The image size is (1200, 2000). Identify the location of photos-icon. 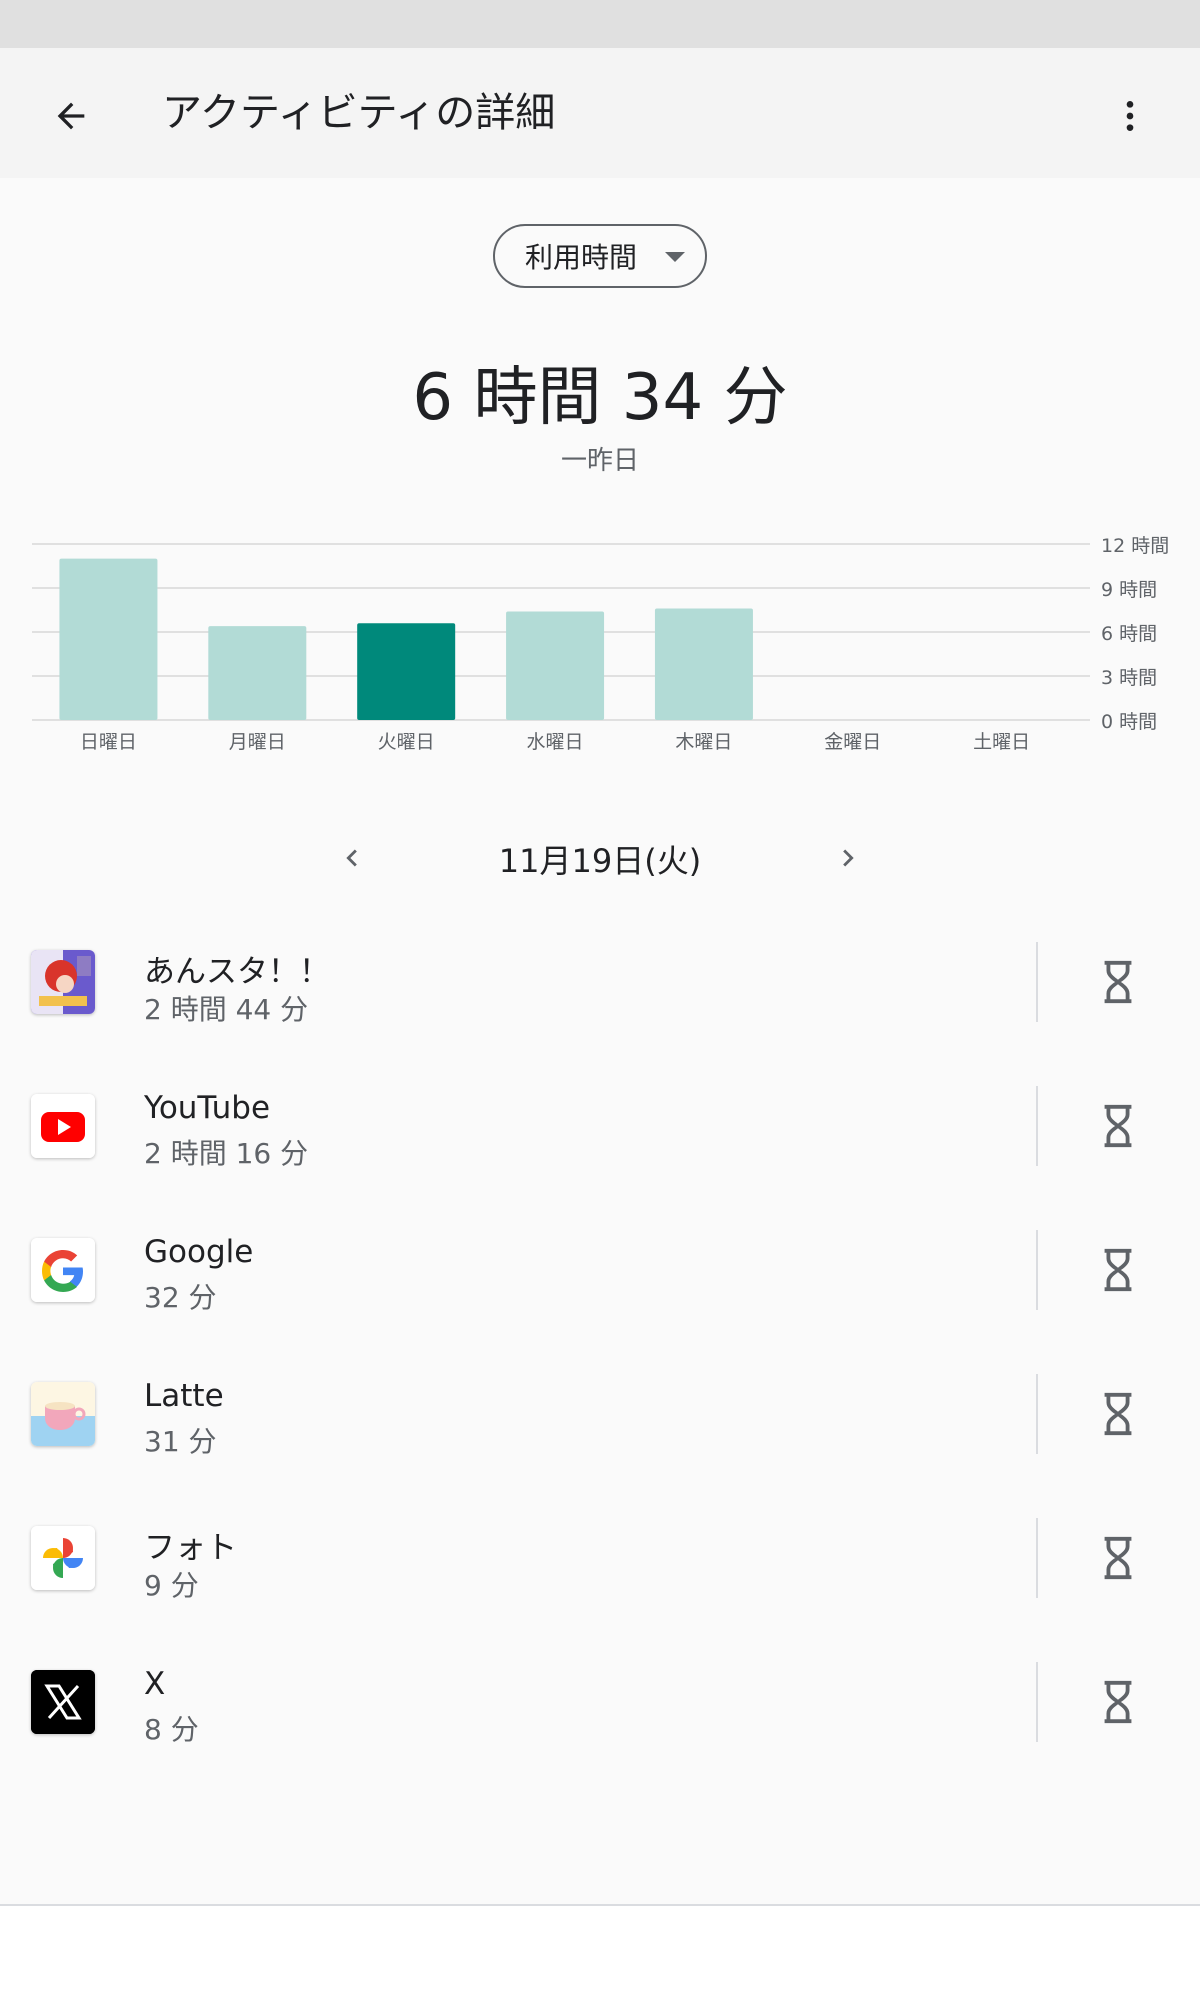
(63, 1558).